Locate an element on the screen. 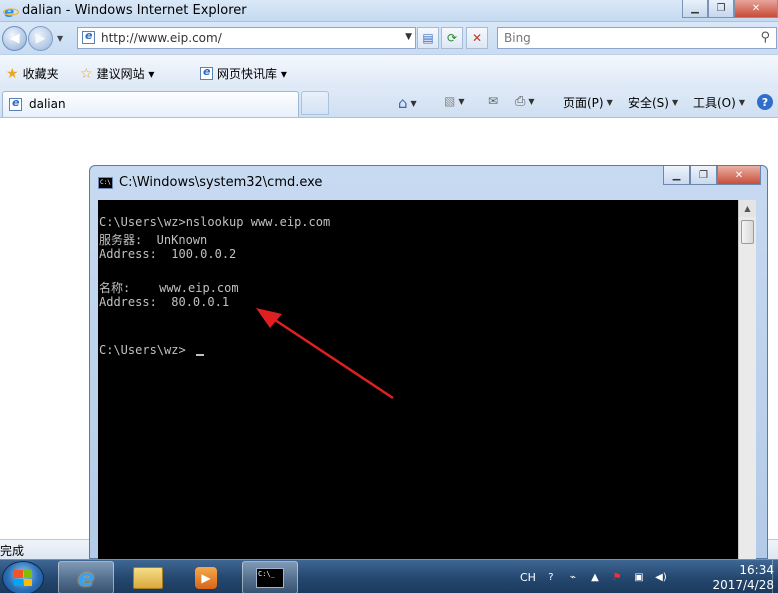 The image size is (778, 593). folder-icon is located at coordinates (148, 577).